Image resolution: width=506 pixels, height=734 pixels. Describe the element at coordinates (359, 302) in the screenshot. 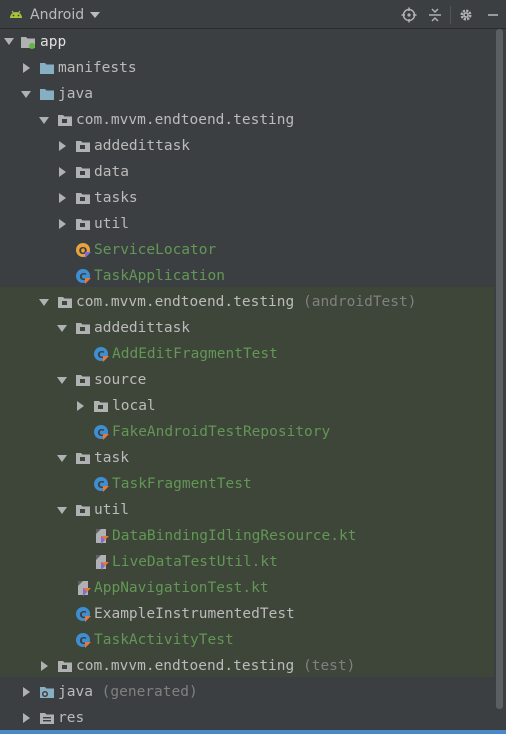

I see `source-set-suffix: (androidTest)` at that location.